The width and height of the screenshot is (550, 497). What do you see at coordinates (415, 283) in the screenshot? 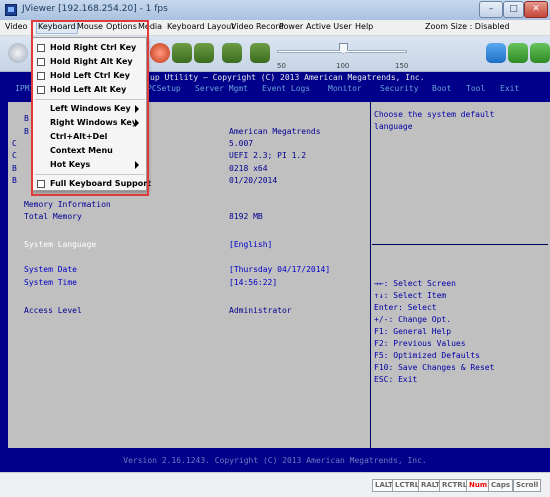
I see `help-key-line: →←: Select Screen` at bounding box center [415, 283].